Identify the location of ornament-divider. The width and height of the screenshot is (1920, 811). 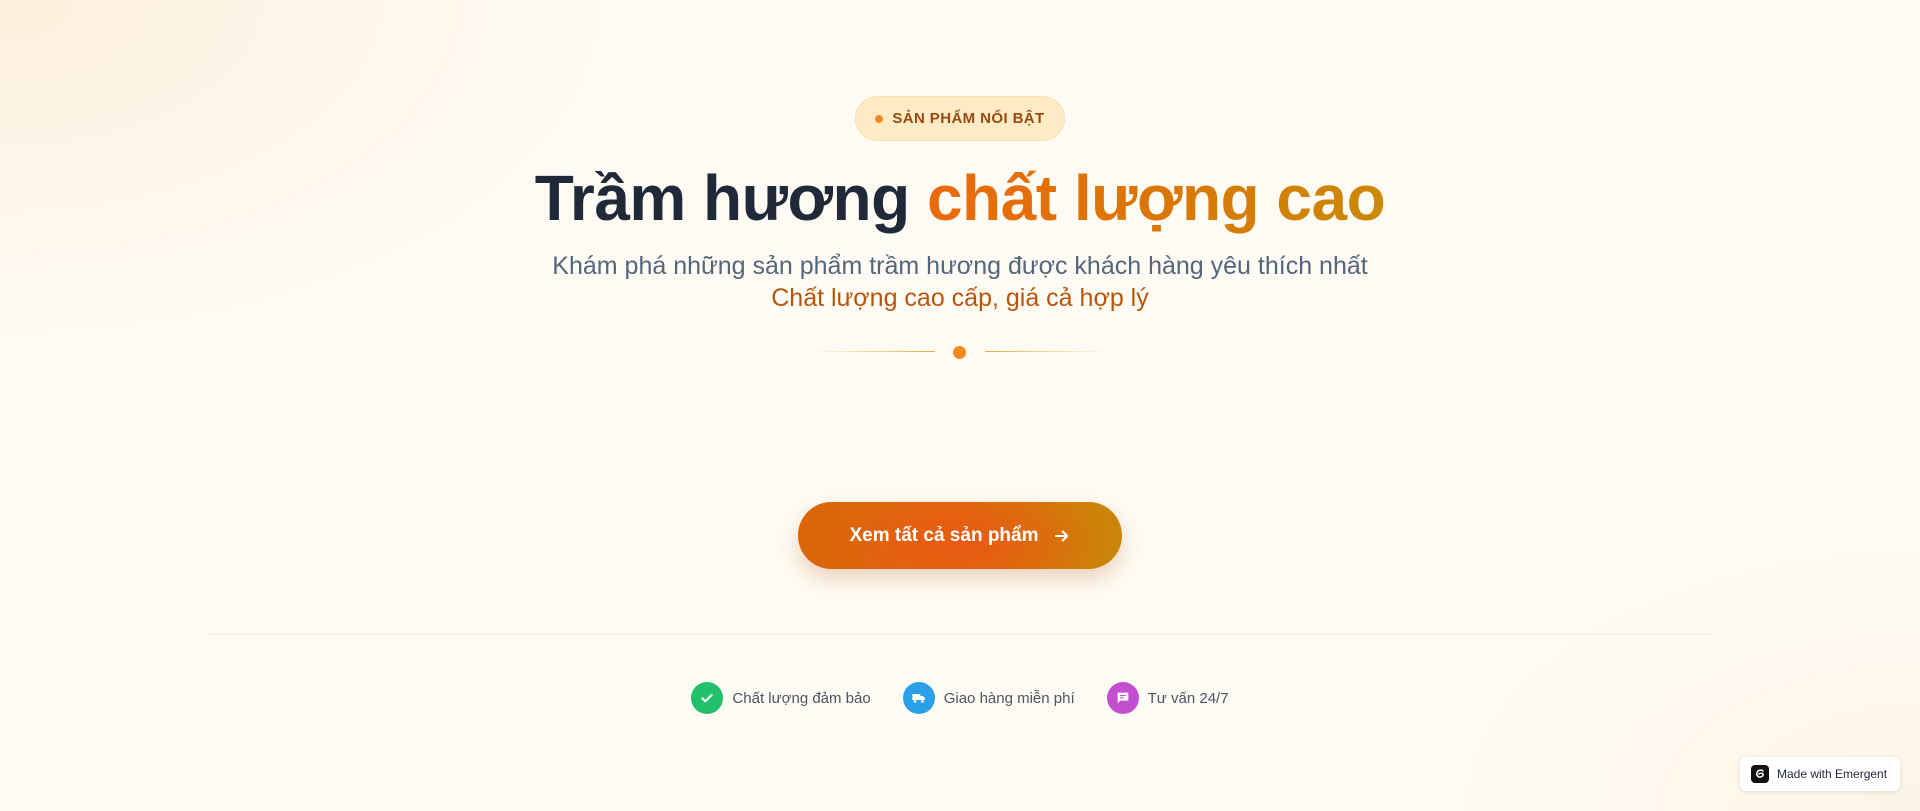
(960, 352).